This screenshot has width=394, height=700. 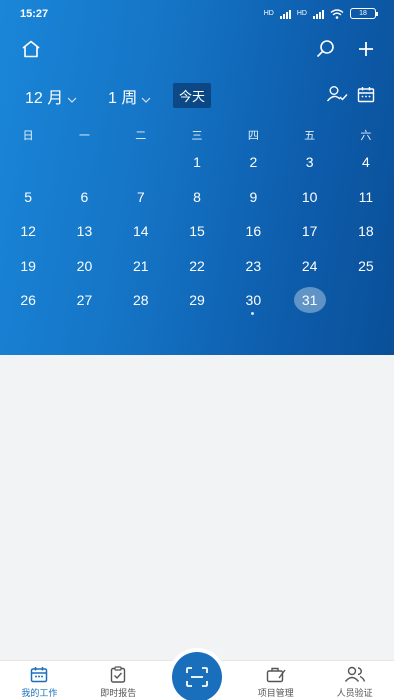 I want to click on day-cell: 5, so click(x=28, y=197).